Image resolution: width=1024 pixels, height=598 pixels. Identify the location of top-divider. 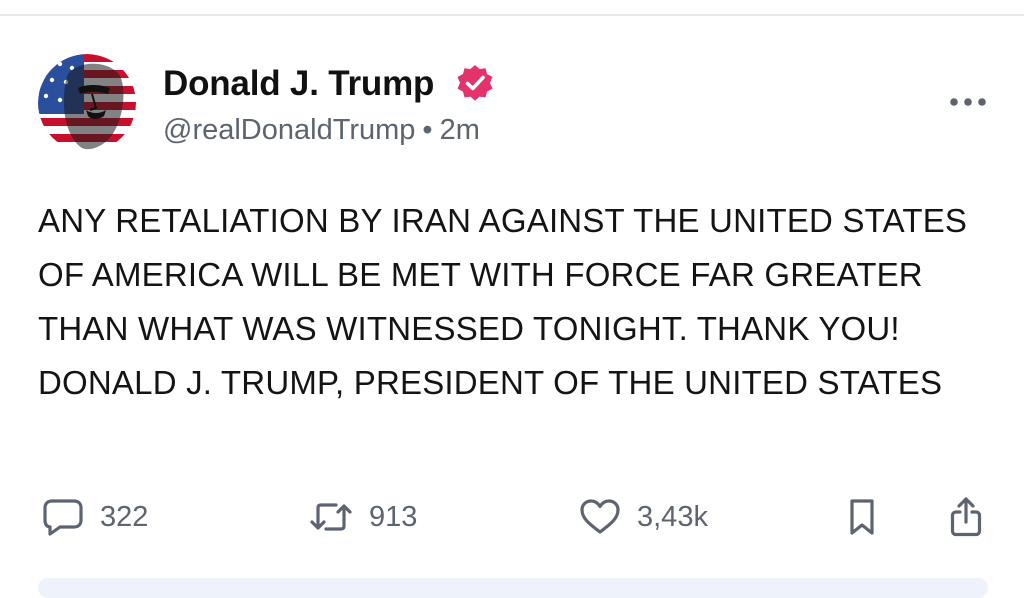
(512, 15).